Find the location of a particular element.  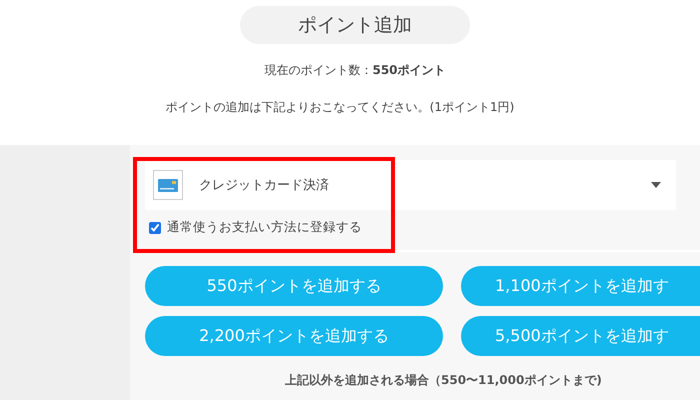

add-points-button: 1,100ポイントを追加す is located at coordinates (580, 286).